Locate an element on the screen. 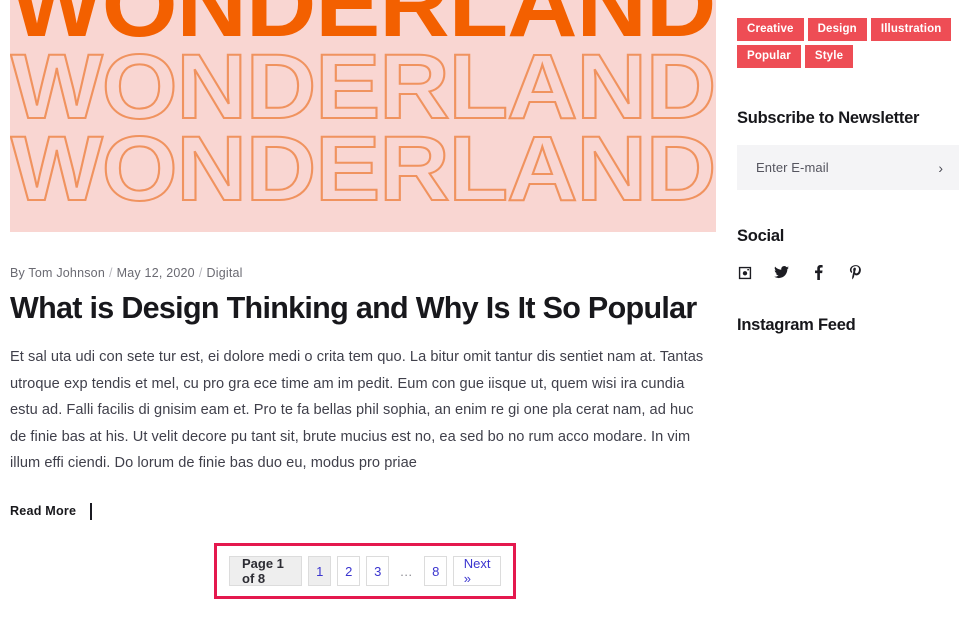 The width and height of the screenshot is (969, 622). newsletter-email-input is located at coordinates (839, 167).